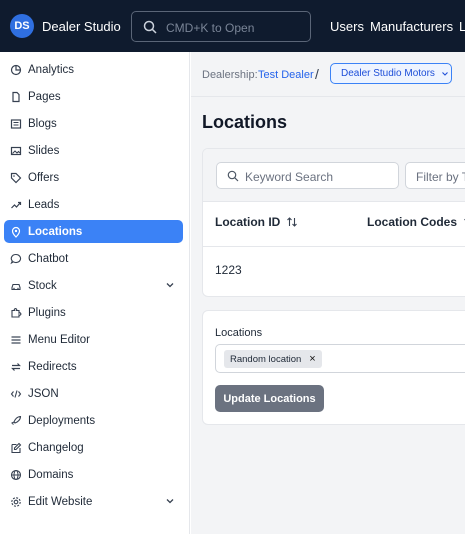 The height and width of the screenshot is (534, 465). Describe the element at coordinates (59, 339) in the screenshot. I see `sidebar-item-label: Menu Editor` at that location.